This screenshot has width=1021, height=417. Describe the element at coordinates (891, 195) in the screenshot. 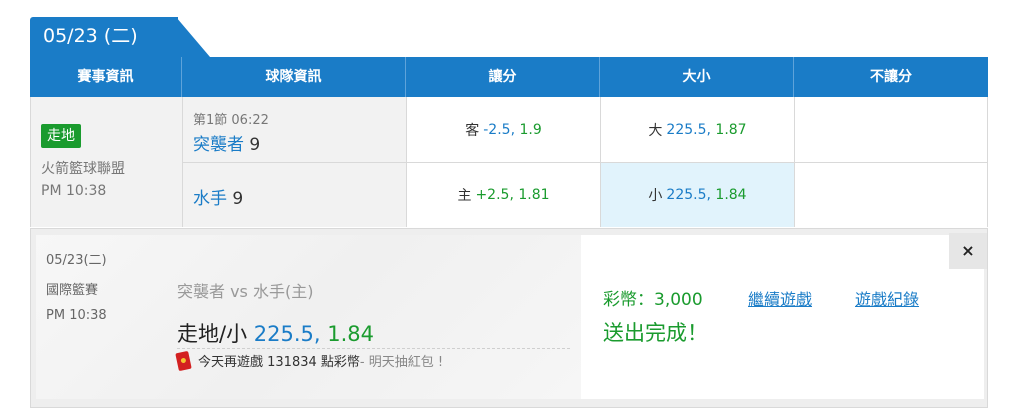

I see `moneyline-home-cell` at that location.